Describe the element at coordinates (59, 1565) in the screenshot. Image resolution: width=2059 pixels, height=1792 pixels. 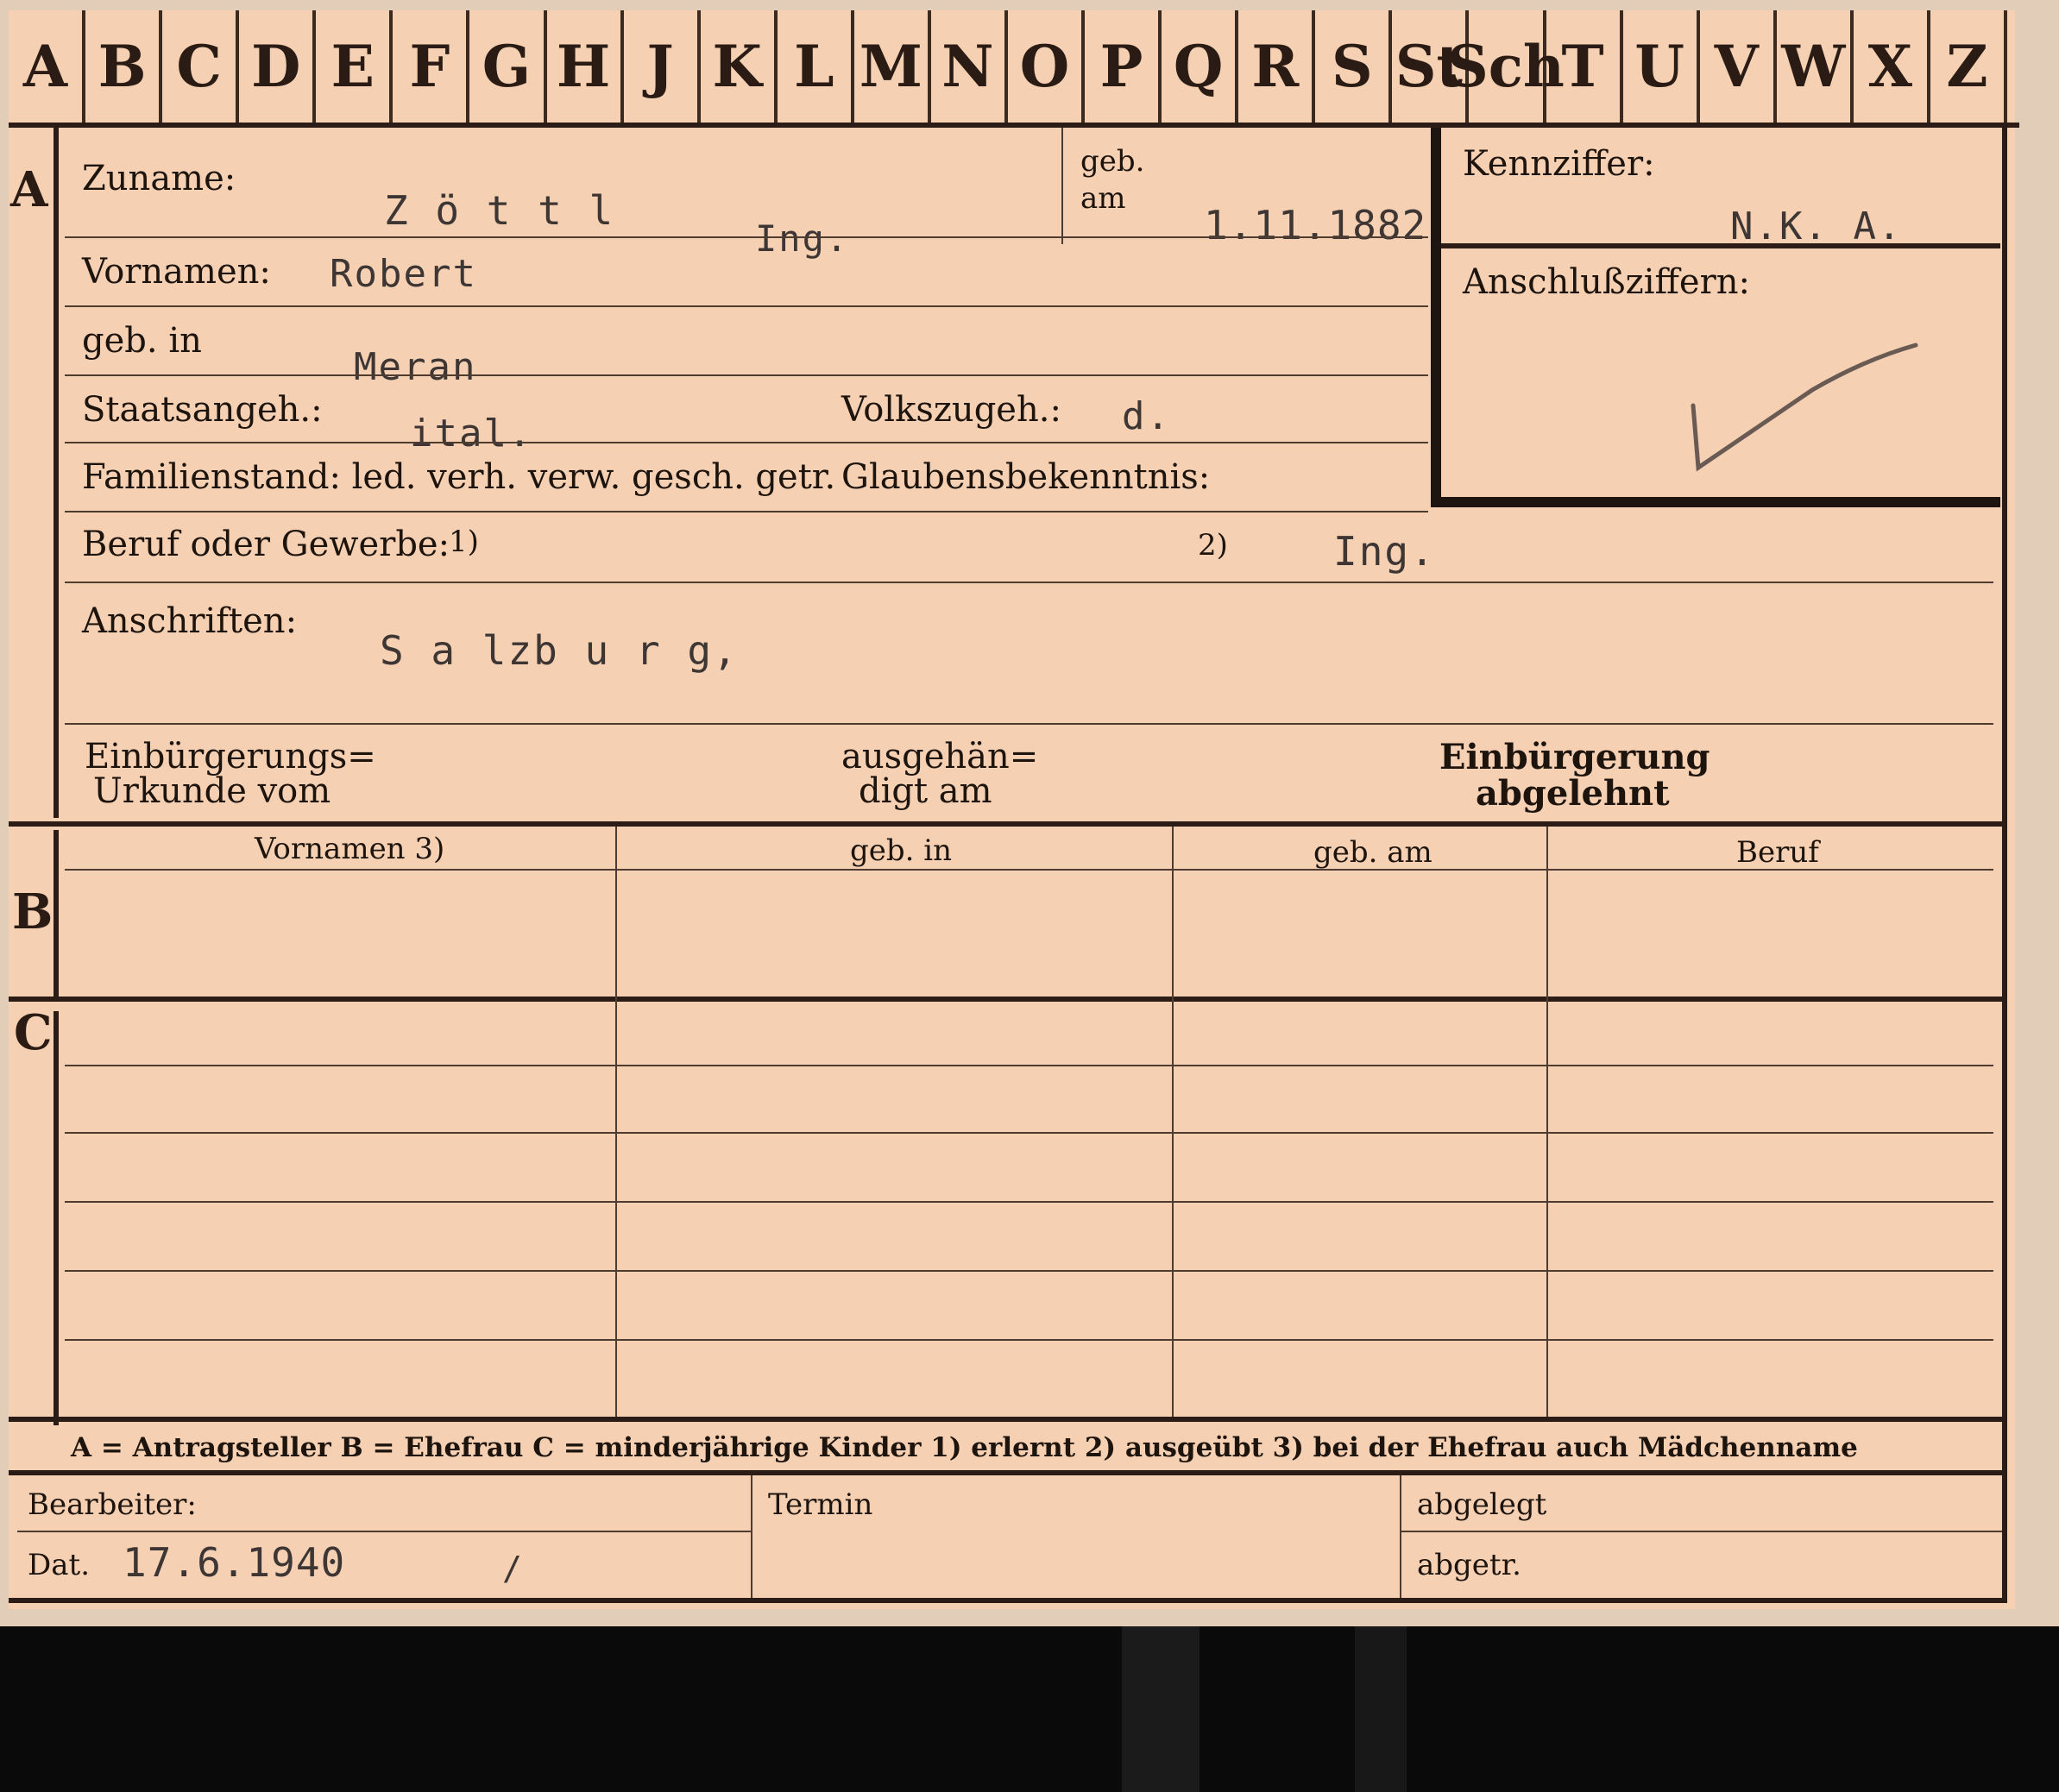
I see `dat-label: Dat.` at that location.